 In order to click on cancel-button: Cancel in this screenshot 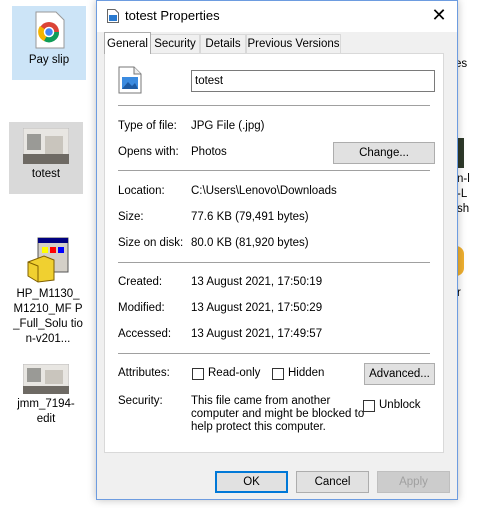, I will do `click(332, 482)`.